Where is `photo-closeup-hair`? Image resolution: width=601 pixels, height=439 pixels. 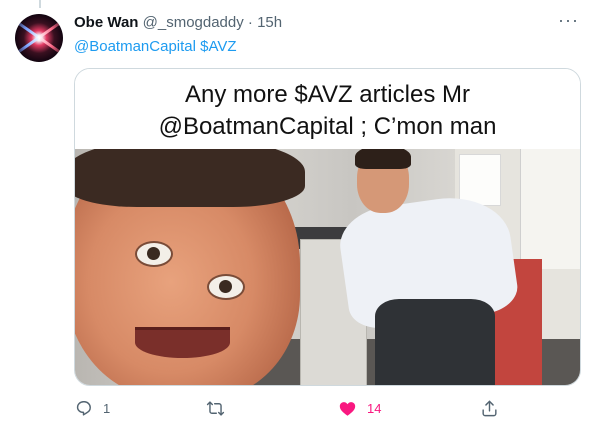
photo-closeup-hair is located at coordinates (190, 178).